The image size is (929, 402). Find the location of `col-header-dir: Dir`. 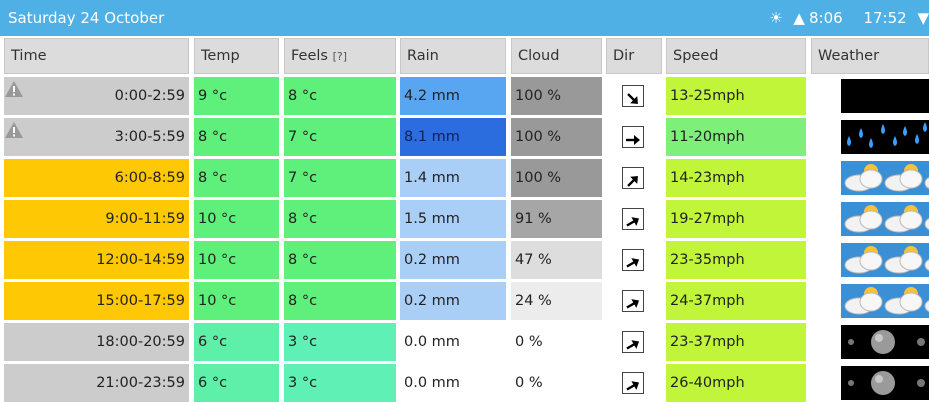

col-header-dir: Dir is located at coordinates (634, 56).